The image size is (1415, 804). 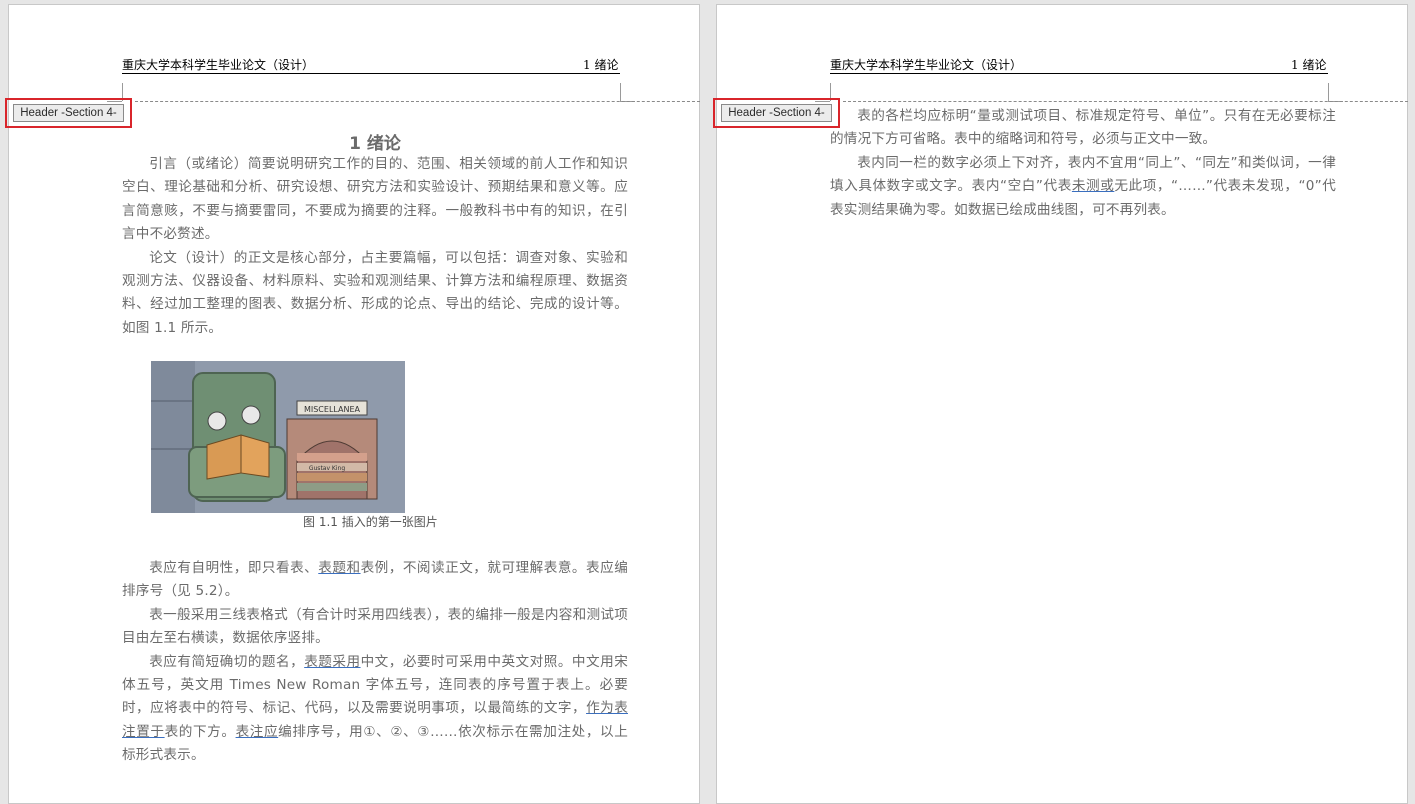 What do you see at coordinates (257, 732) in the screenshot?
I see `proofing-underline: 表注应` at bounding box center [257, 732].